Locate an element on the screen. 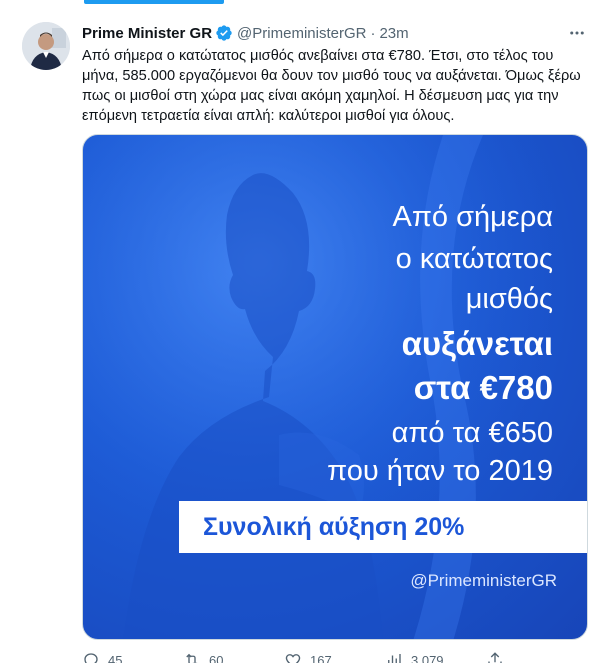 The image size is (605, 663). avatar is located at coordinates (46, 46).